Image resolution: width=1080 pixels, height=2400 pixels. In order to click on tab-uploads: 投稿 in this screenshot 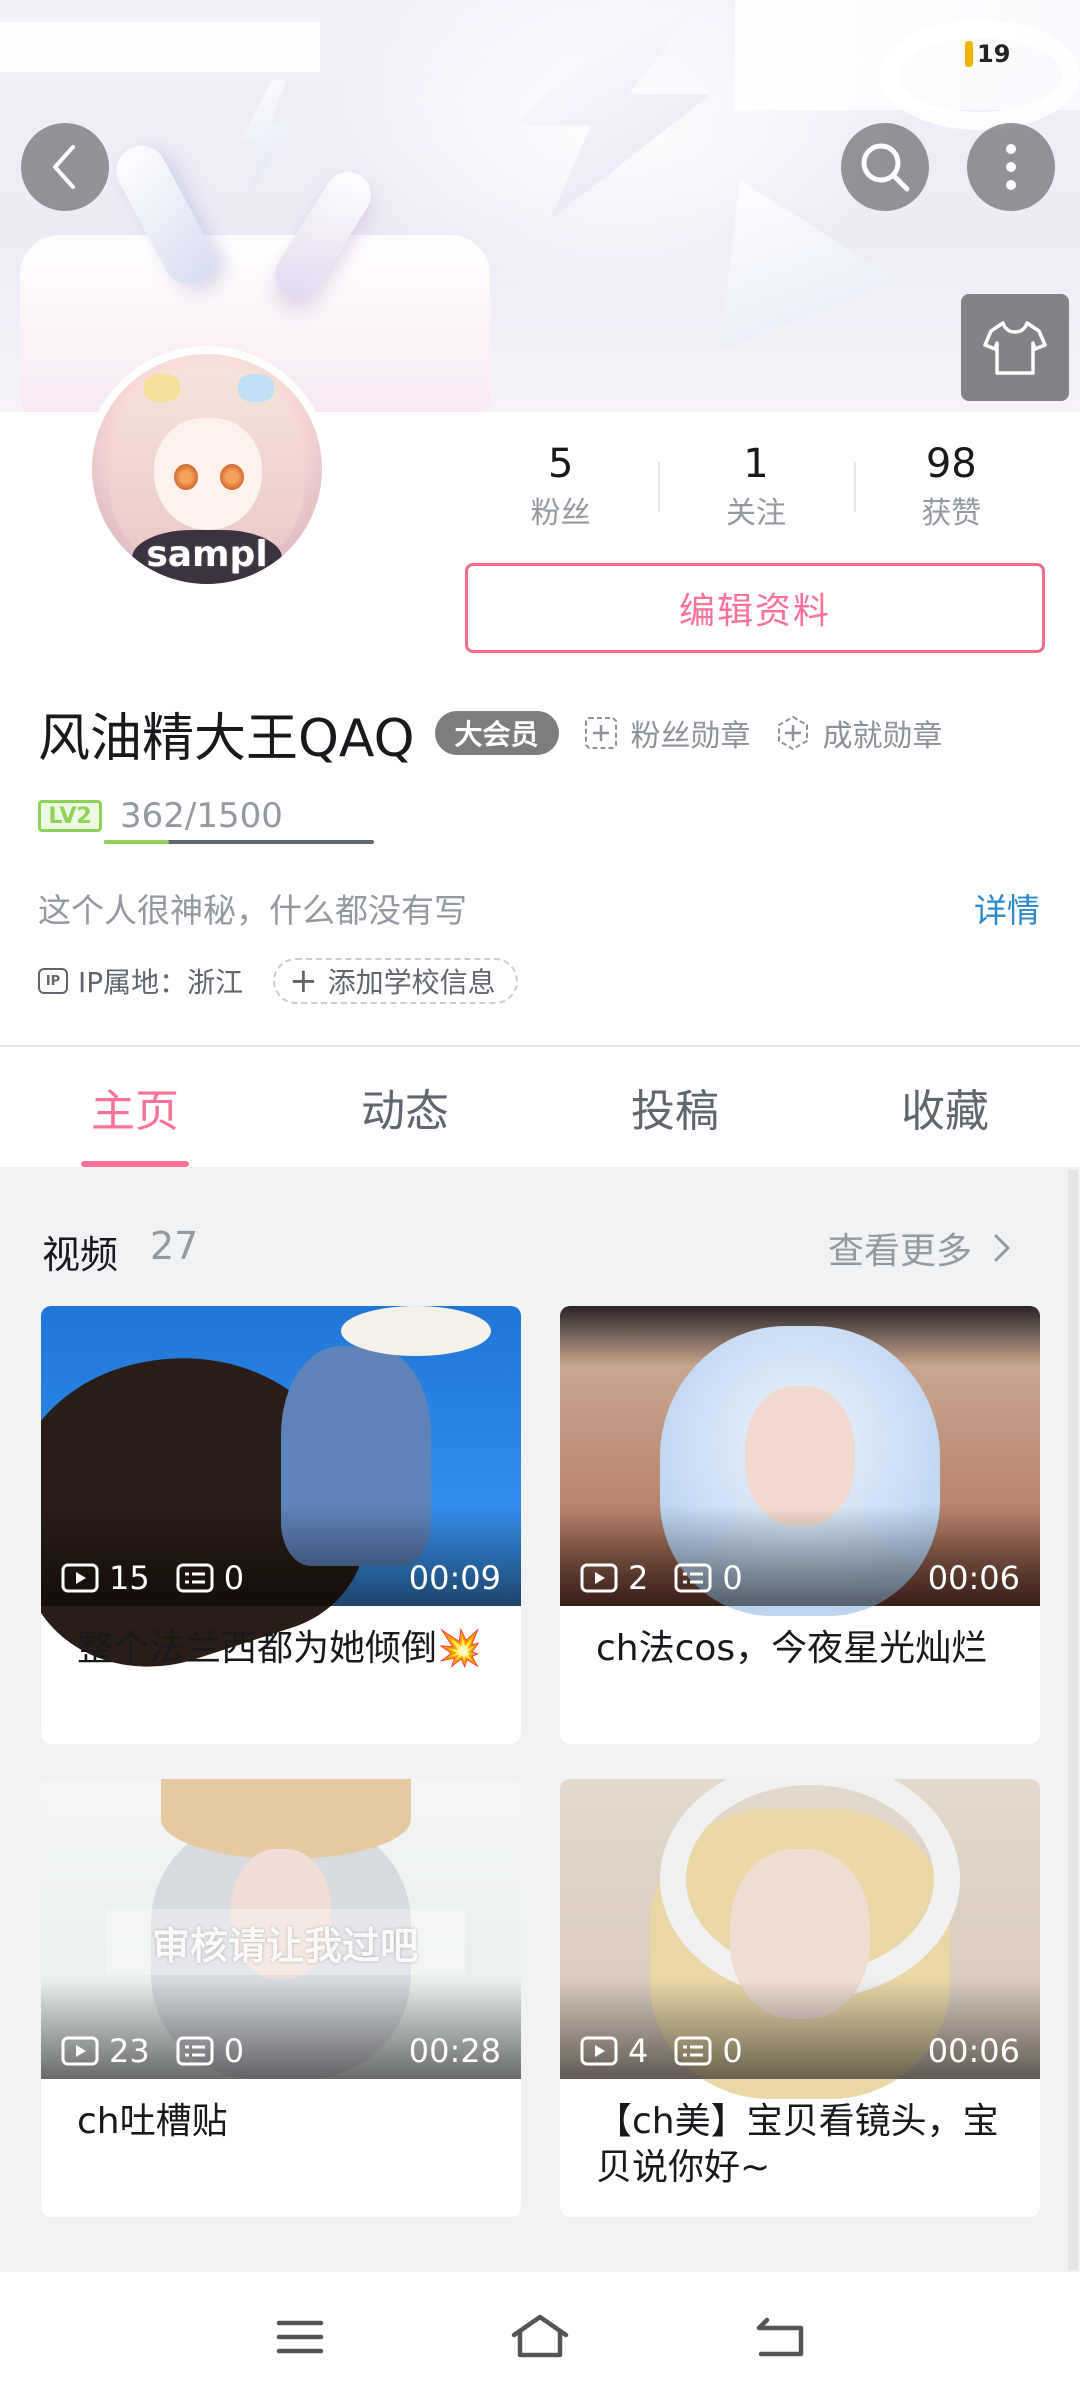, I will do `click(675, 1107)`.